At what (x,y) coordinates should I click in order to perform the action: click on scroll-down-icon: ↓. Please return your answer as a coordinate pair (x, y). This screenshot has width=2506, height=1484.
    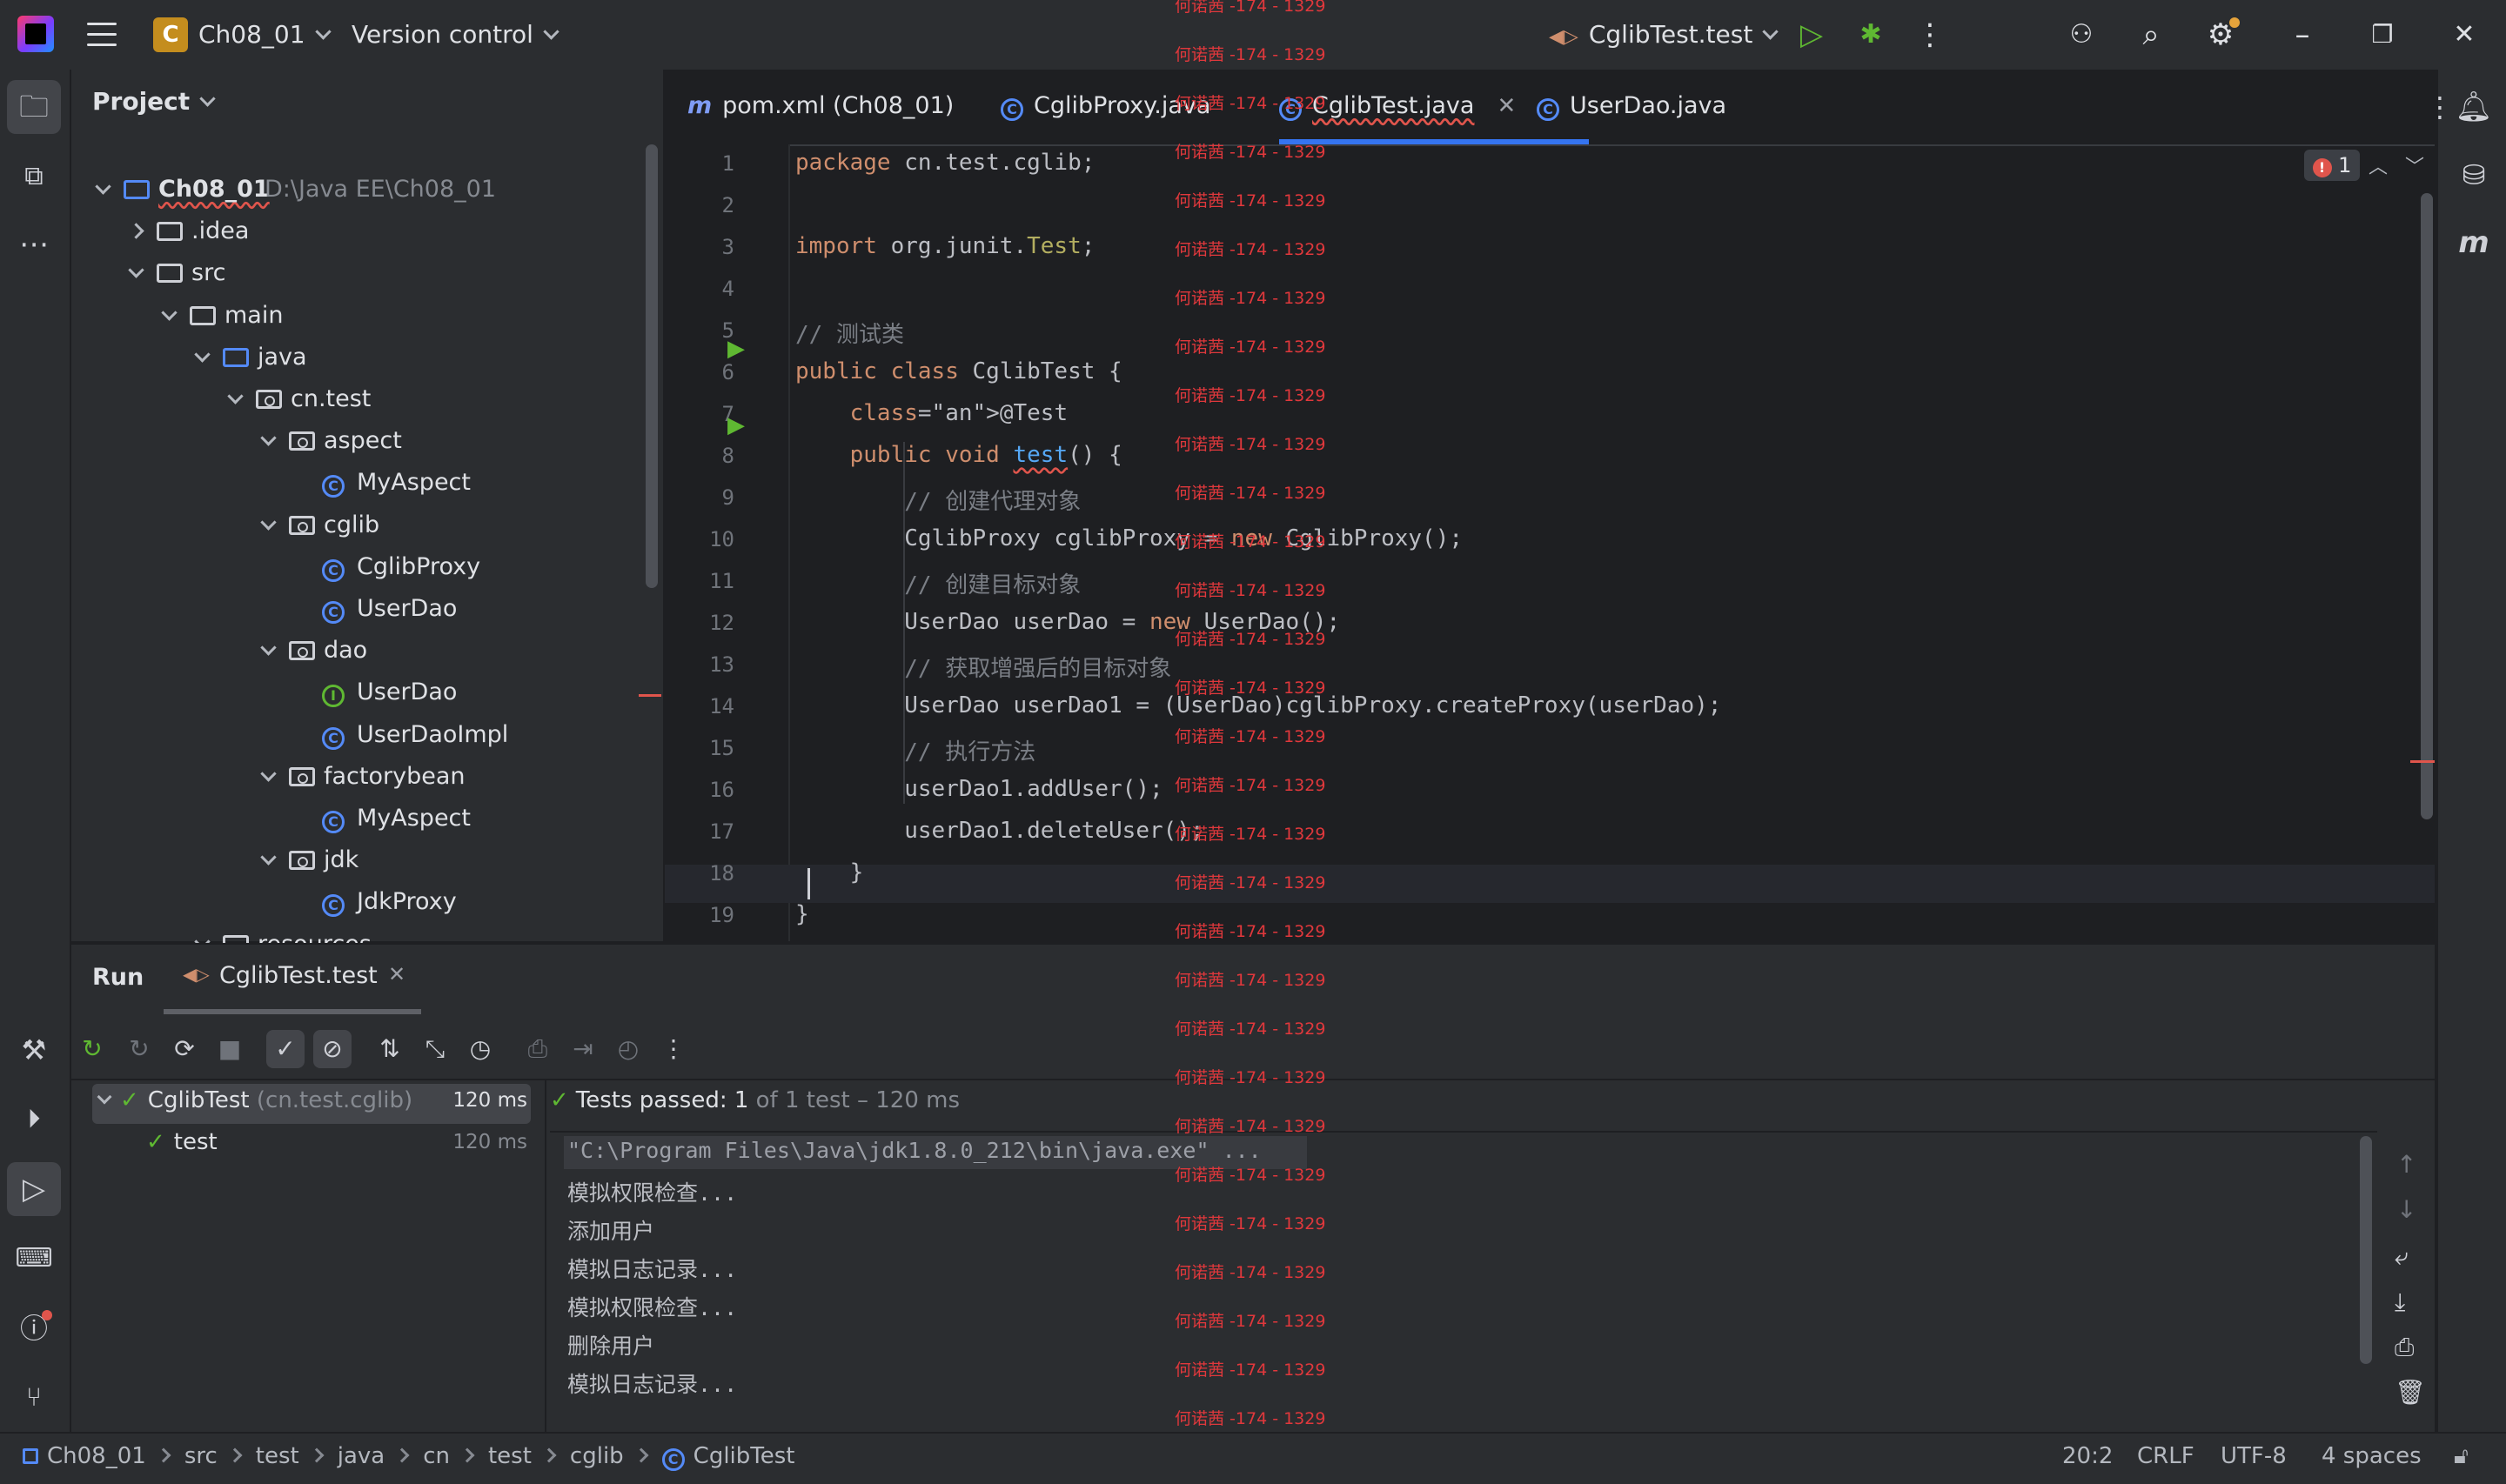
    Looking at the image, I should click on (2406, 1209).